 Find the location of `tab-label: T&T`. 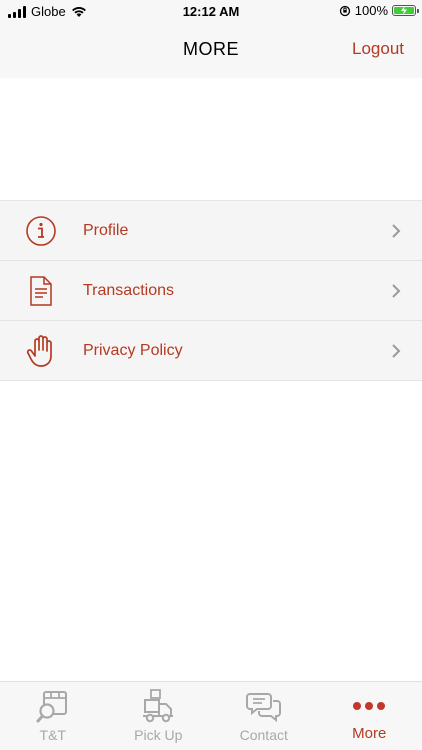

tab-label: T&T is located at coordinates (52, 735).